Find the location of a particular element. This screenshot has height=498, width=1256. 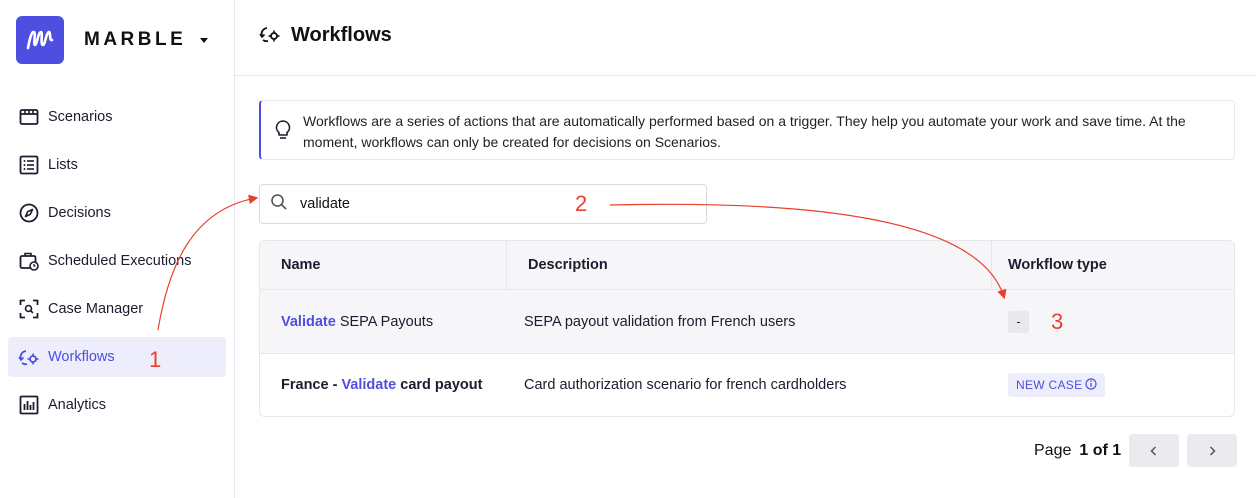

brand: MARBLE is located at coordinates (112, 40).